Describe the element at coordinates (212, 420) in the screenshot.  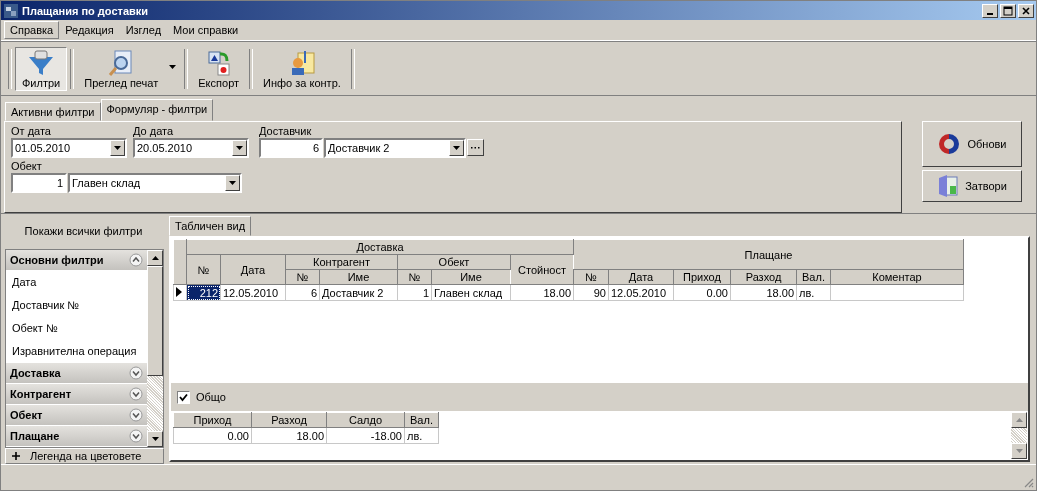
I see `column-header: Приход` at that location.